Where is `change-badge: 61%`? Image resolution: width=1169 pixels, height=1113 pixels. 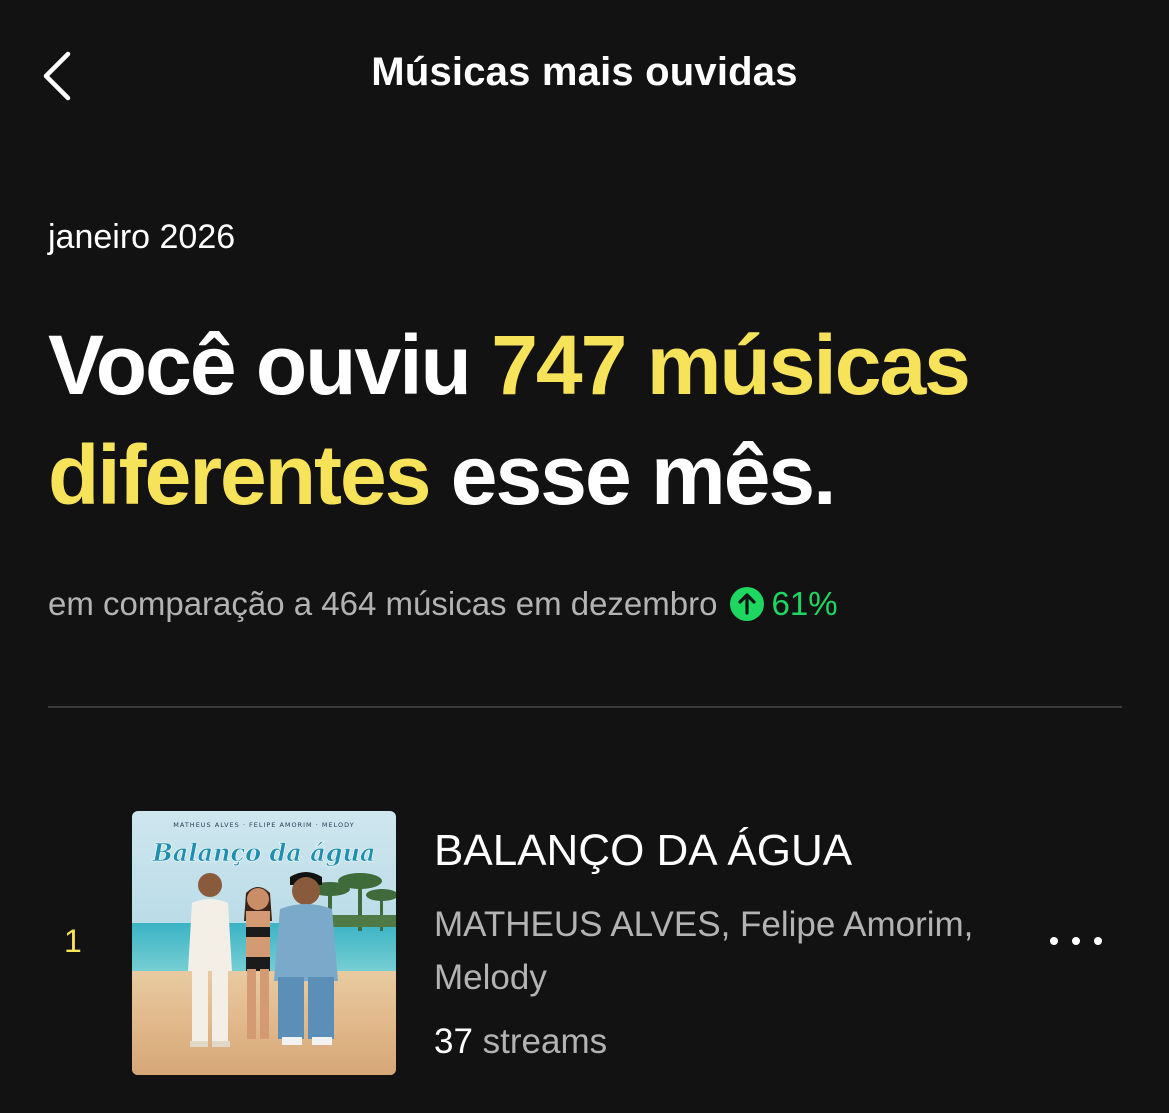 change-badge: 61% is located at coordinates (783, 604).